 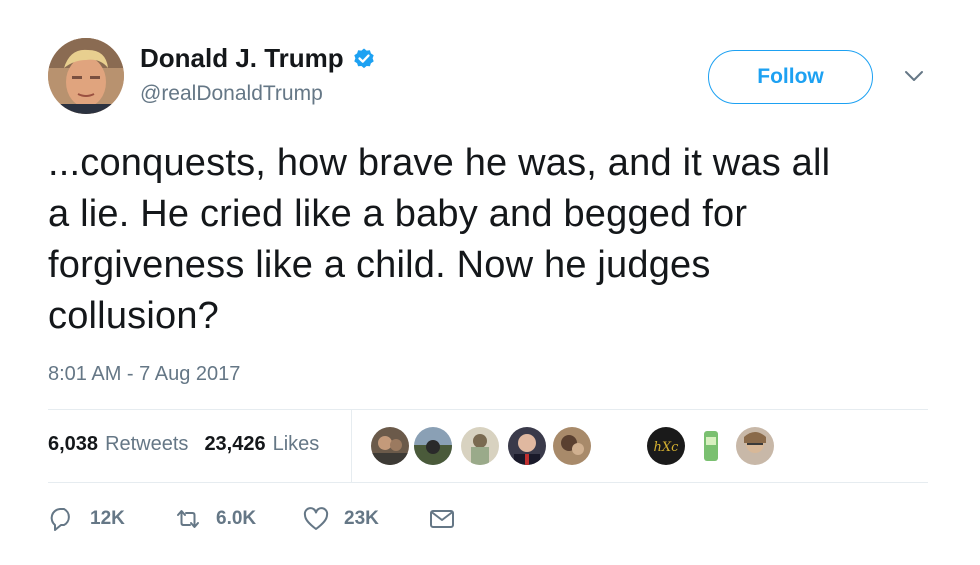 I want to click on profile-avatar, so click(x=86, y=76).